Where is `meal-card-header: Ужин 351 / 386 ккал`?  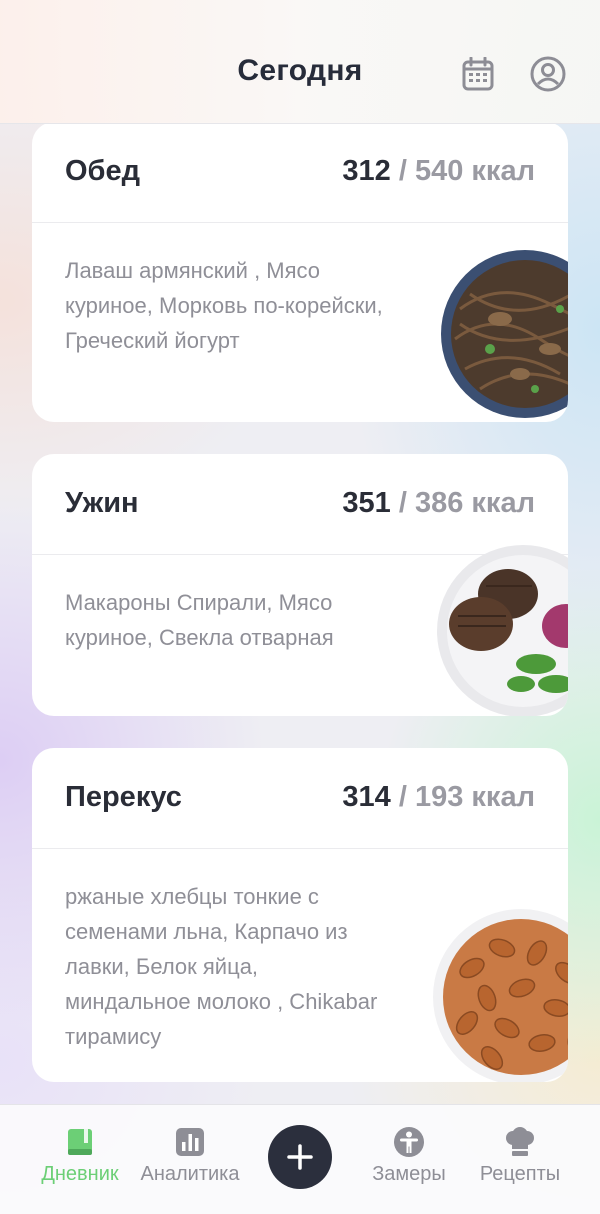 meal-card-header: Ужин 351 / 386 ккал is located at coordinates (300, 504).